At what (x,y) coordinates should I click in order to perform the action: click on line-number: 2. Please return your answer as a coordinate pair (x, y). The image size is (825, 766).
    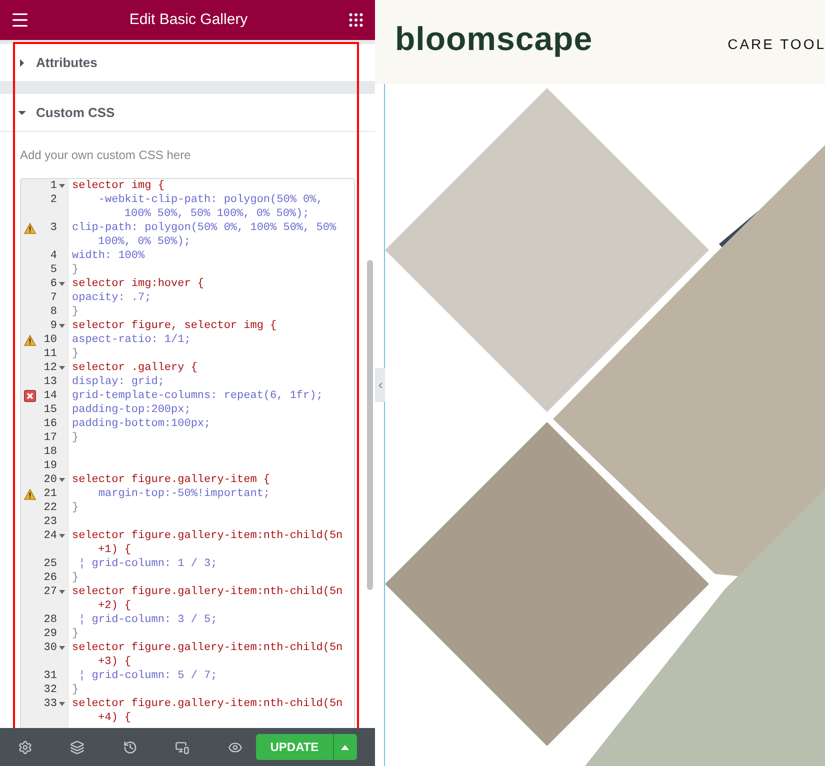
    Looking at the image, I should click on (53, 200).